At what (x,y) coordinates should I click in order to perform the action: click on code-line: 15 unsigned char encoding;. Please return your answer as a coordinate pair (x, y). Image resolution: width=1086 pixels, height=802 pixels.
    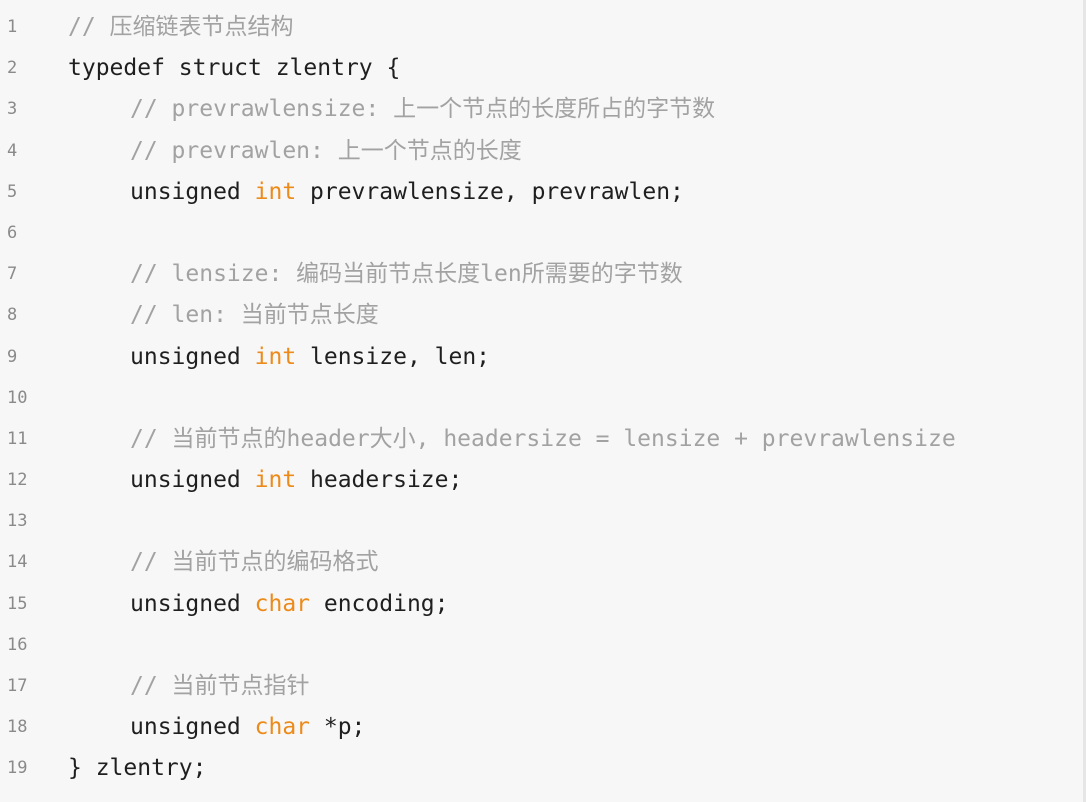
    Looking at the image, I should click on (543, 604).